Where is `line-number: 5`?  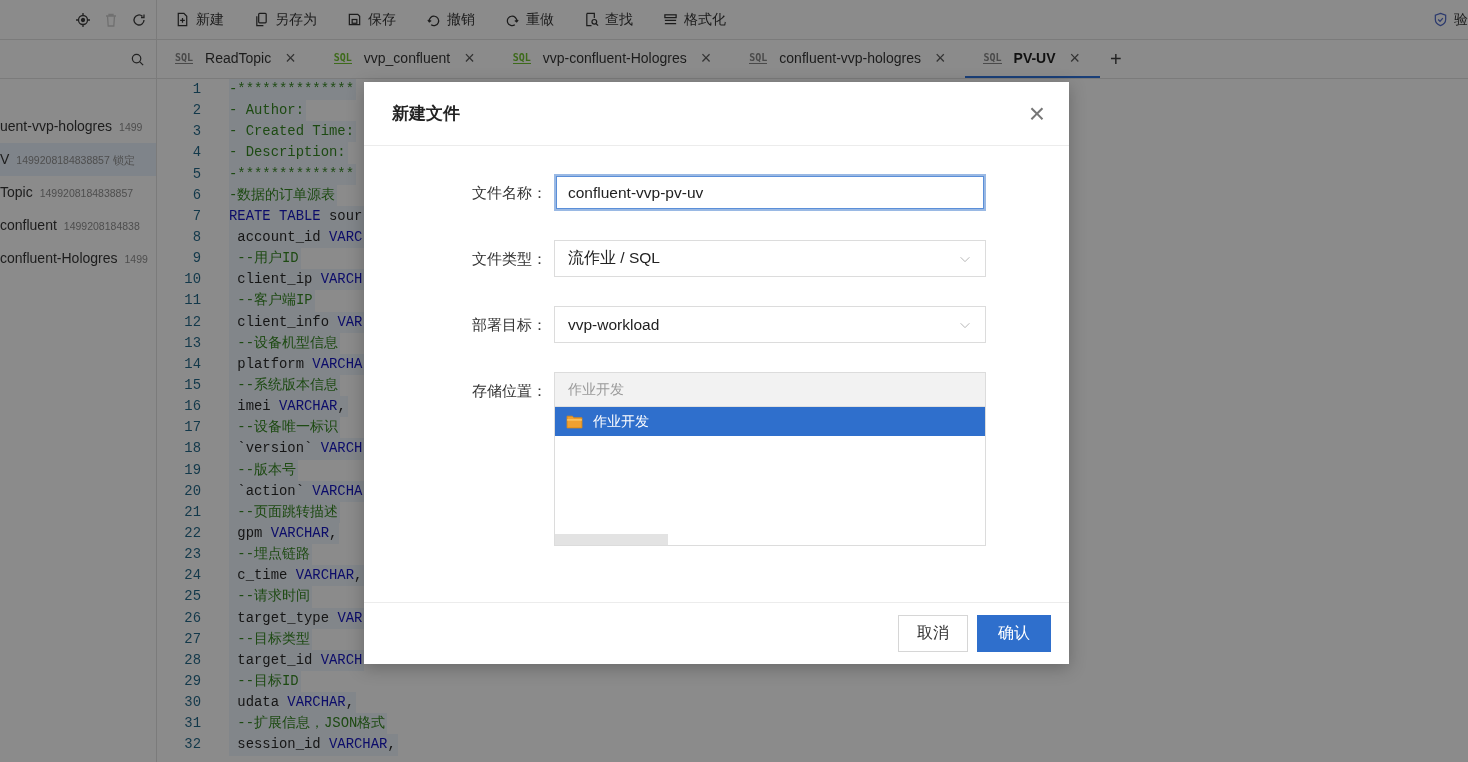
line-number: 5 is located at coordinates (196, 174).